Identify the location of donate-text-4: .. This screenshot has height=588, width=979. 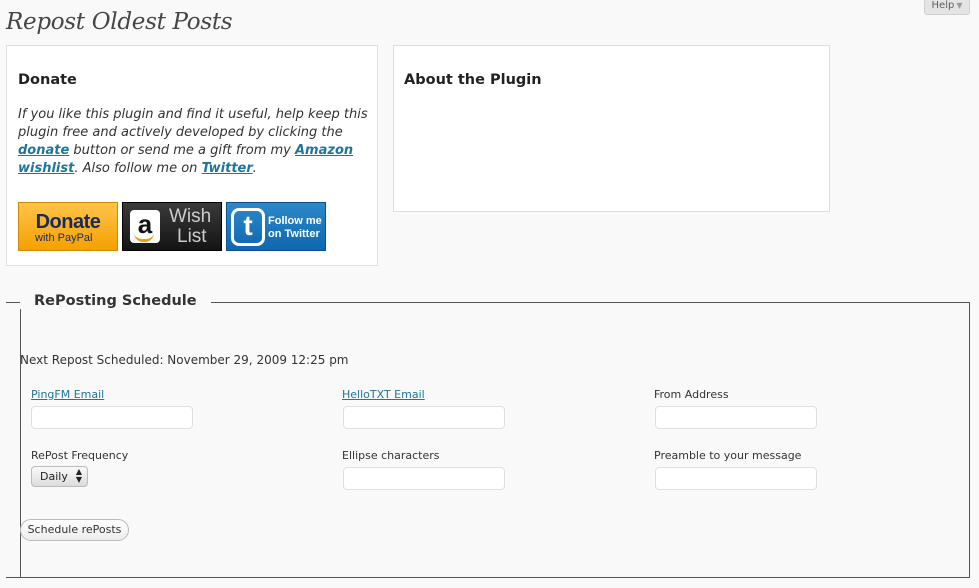
(254, 168).